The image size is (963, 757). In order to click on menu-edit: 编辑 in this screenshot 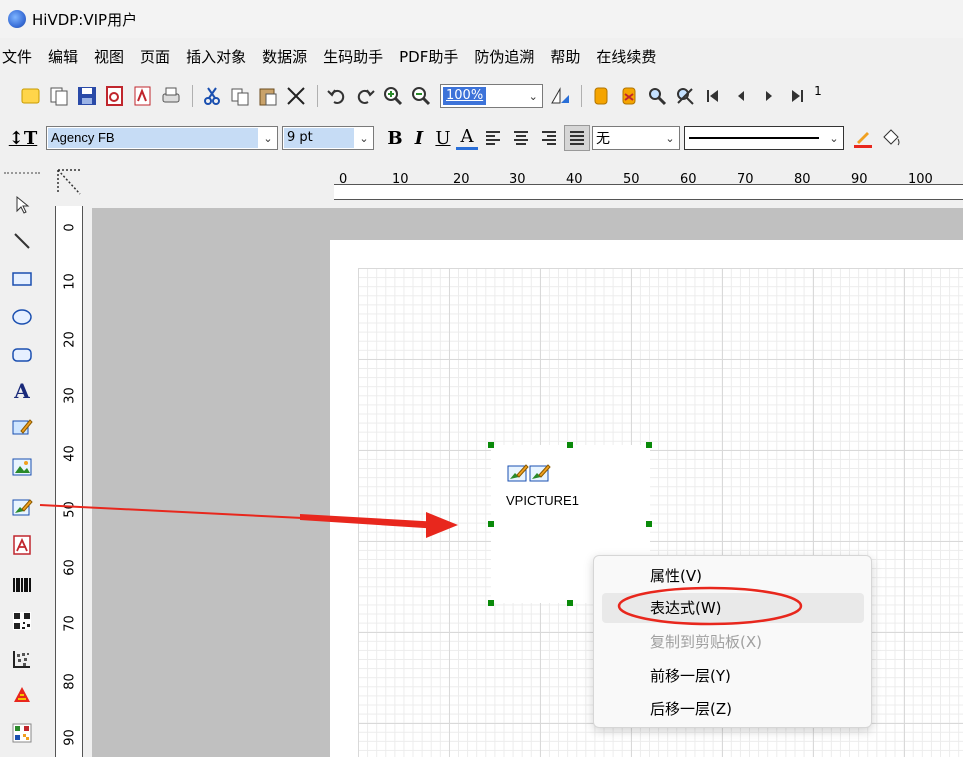, I will do `click(63, 56)`.